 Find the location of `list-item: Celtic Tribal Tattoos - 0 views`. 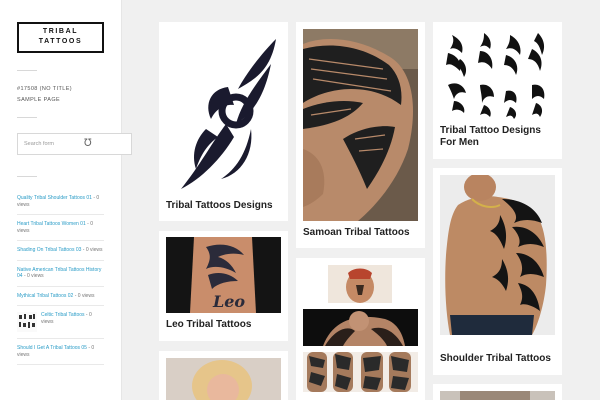

list-item: Celtic Tribal Tattoos - 0 views is located at coordinates (60, 325).